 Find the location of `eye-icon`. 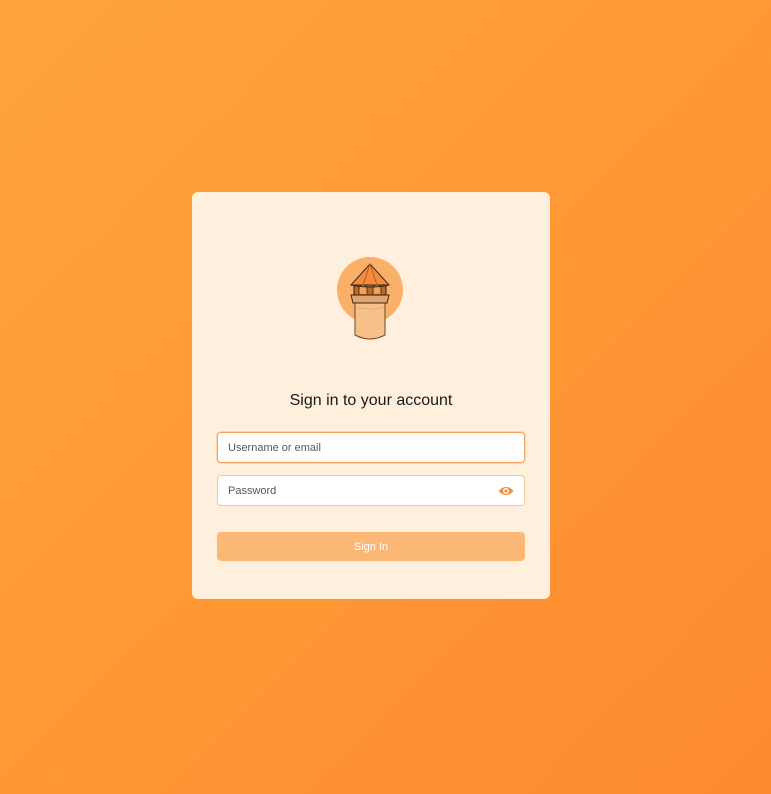

eye-icon is located at coordinates (506, 491).